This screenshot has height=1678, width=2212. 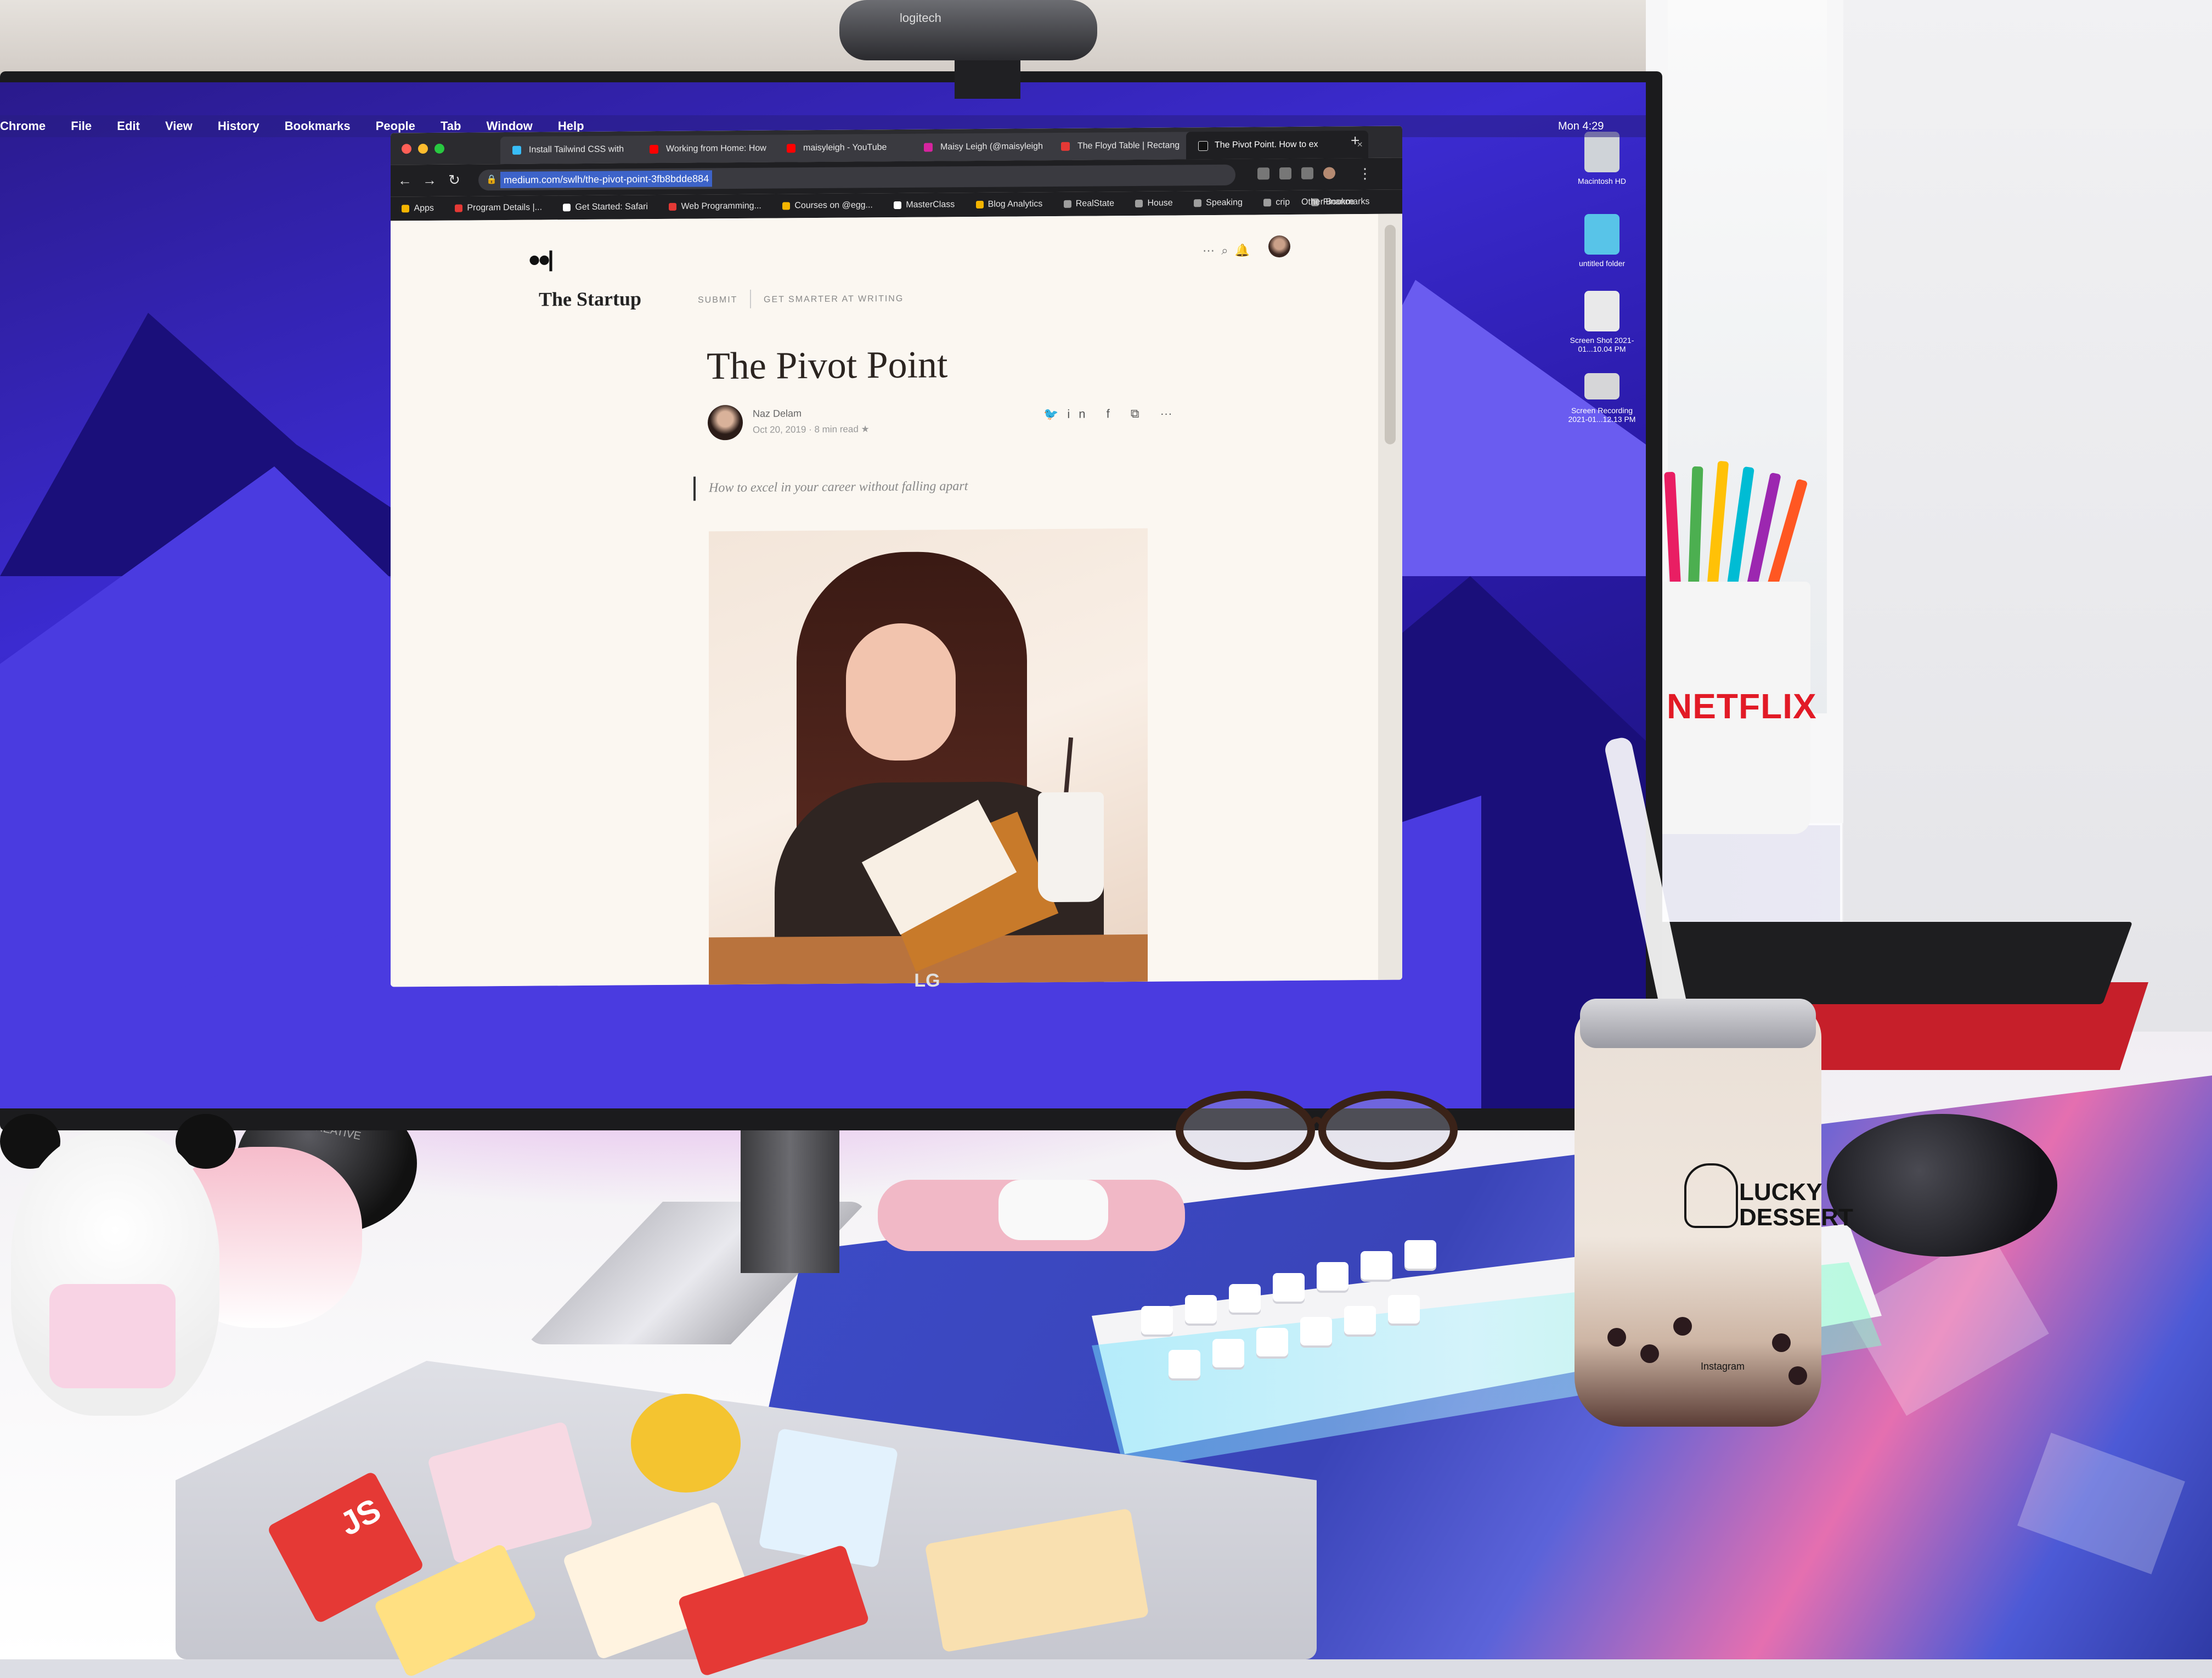 I want to click on tab-floyd: The Floyd Table | Rectang ×, so click(x=1129, y=146).